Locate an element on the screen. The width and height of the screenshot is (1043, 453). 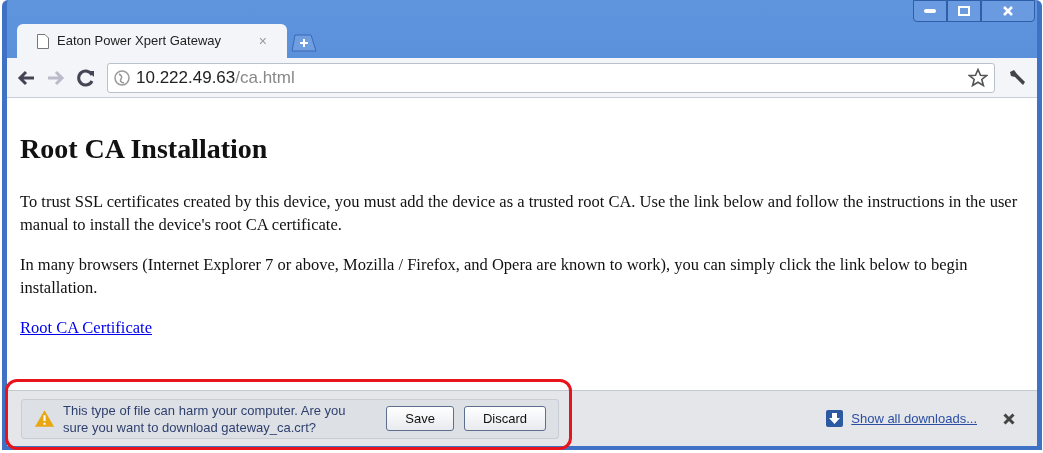
certificate-link: Root CA Certificate is located at coordinates (86, 328).